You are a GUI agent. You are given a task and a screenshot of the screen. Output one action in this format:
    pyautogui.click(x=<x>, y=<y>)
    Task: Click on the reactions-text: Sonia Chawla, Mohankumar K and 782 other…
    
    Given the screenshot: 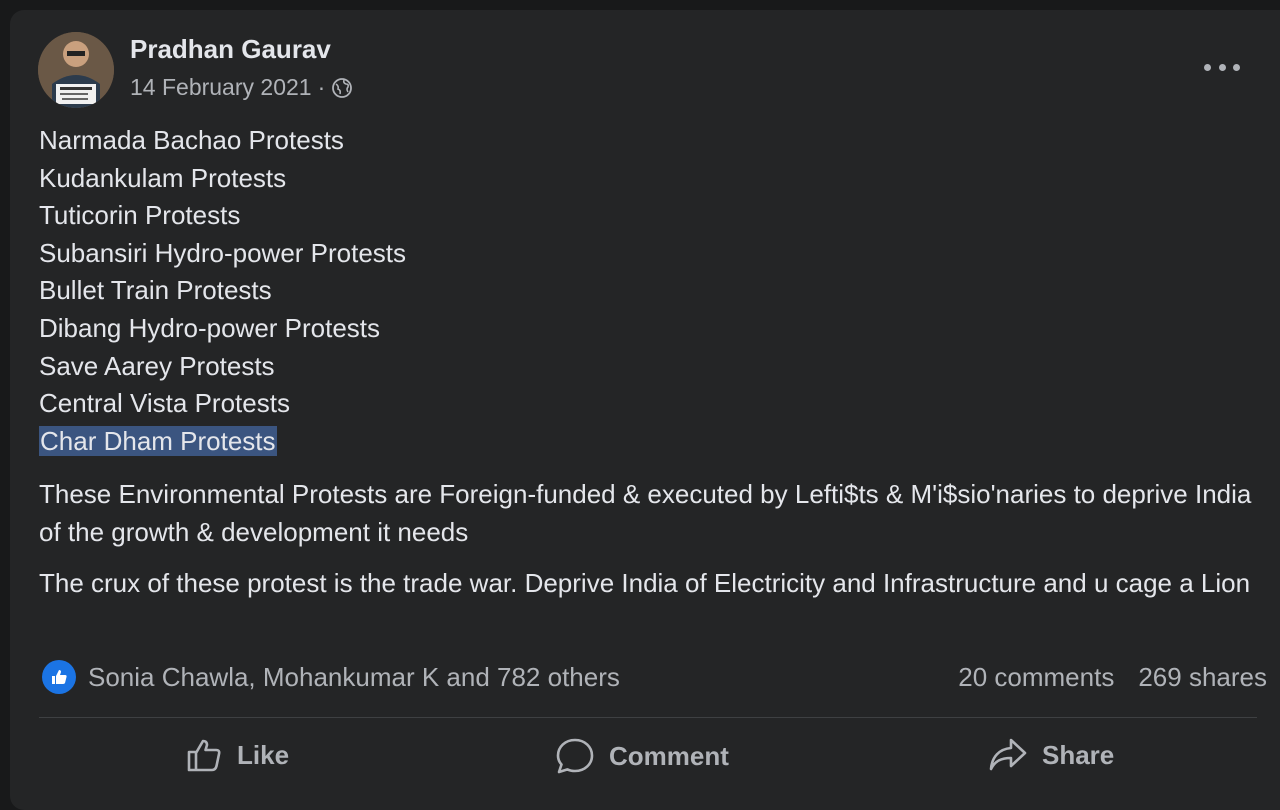 What is the action you would take?
    pyautogui.click(x=354, y=676)
    